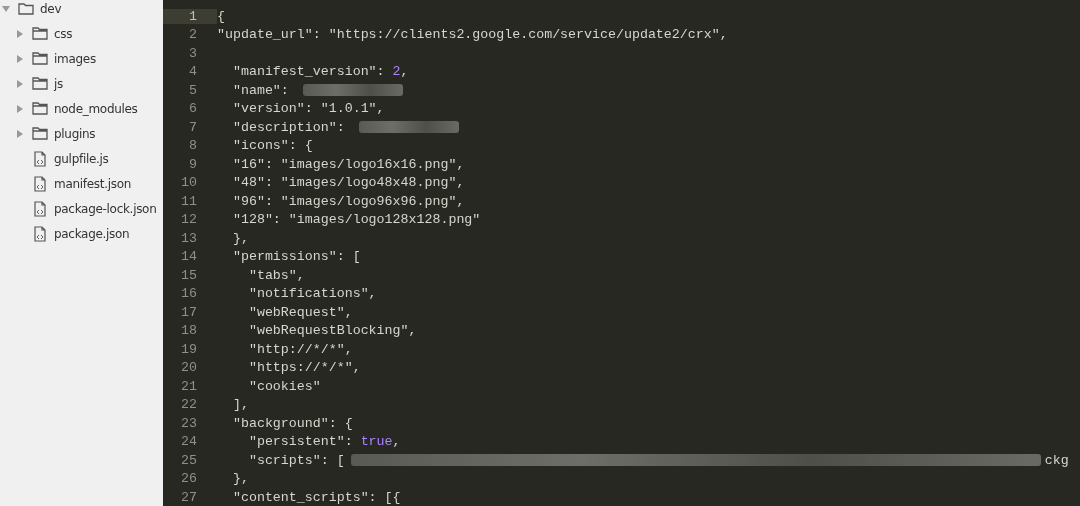  What do you see at coordinates (75, 58) in the screenshot?
I see `folder-name: images` at bounding box center [75, 58].